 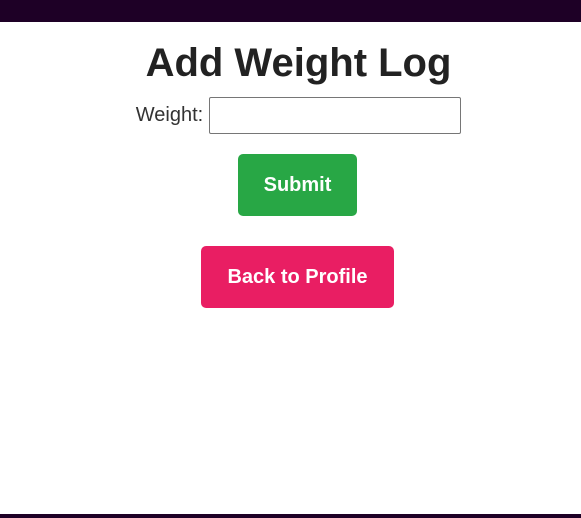 I want to click on weight-field-row: Weight:, so click(x=290, y=115).